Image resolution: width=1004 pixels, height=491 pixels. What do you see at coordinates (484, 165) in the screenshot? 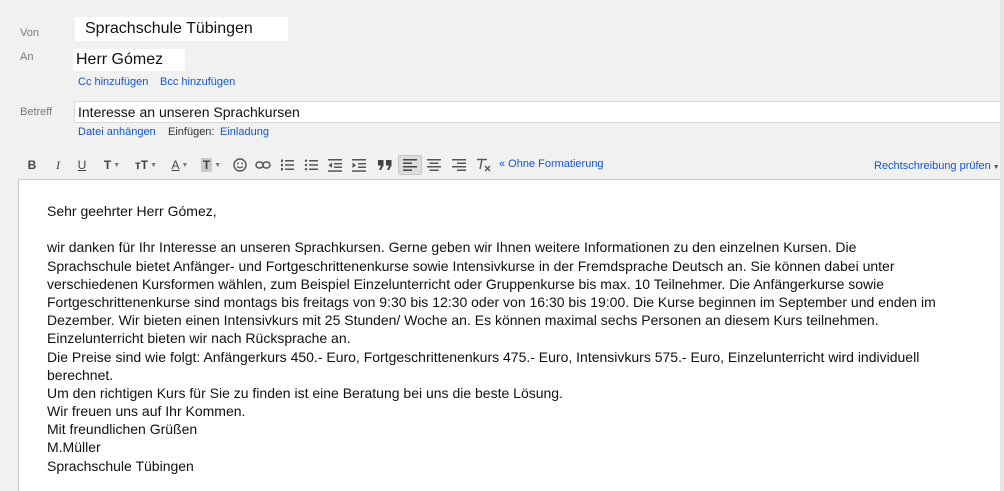
I see `clear-format-icon` at bounding box center [484, 165].